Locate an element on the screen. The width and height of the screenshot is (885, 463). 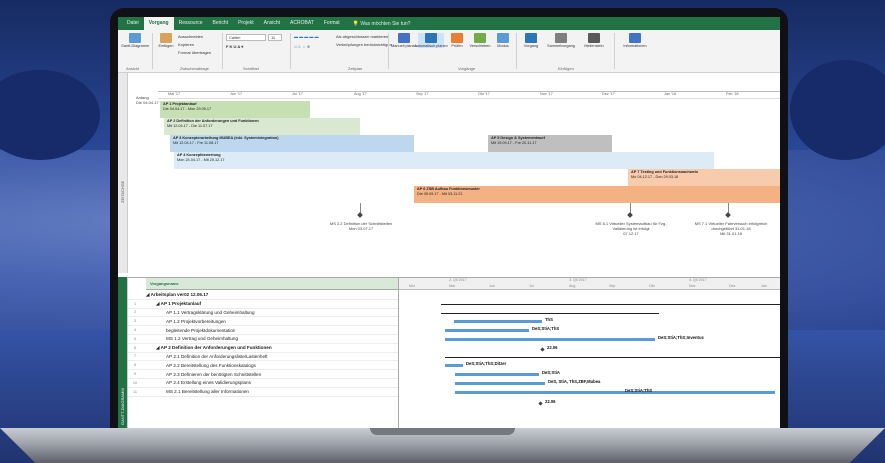
information-button: Informationen is located at coordinates (635, 40).